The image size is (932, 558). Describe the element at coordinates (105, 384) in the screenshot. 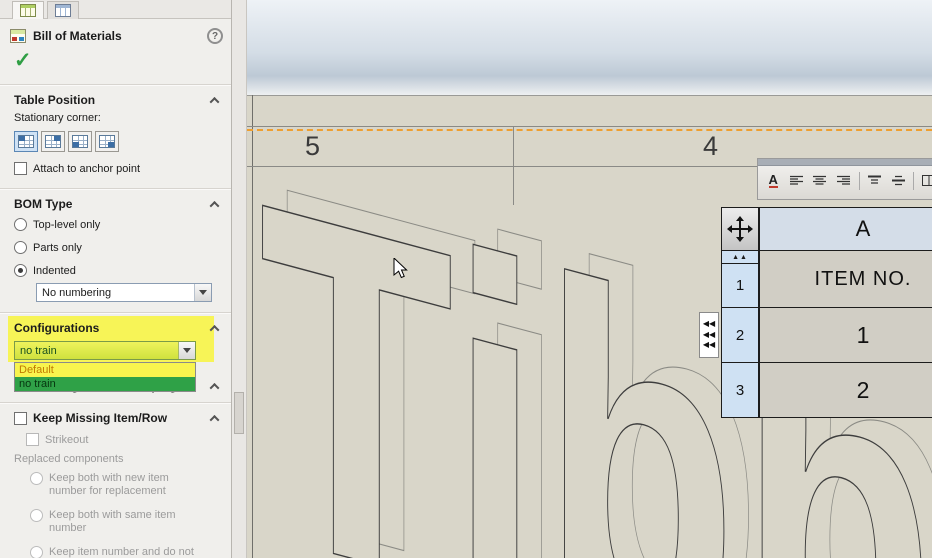

I see `option-no-train: no train` at that location.